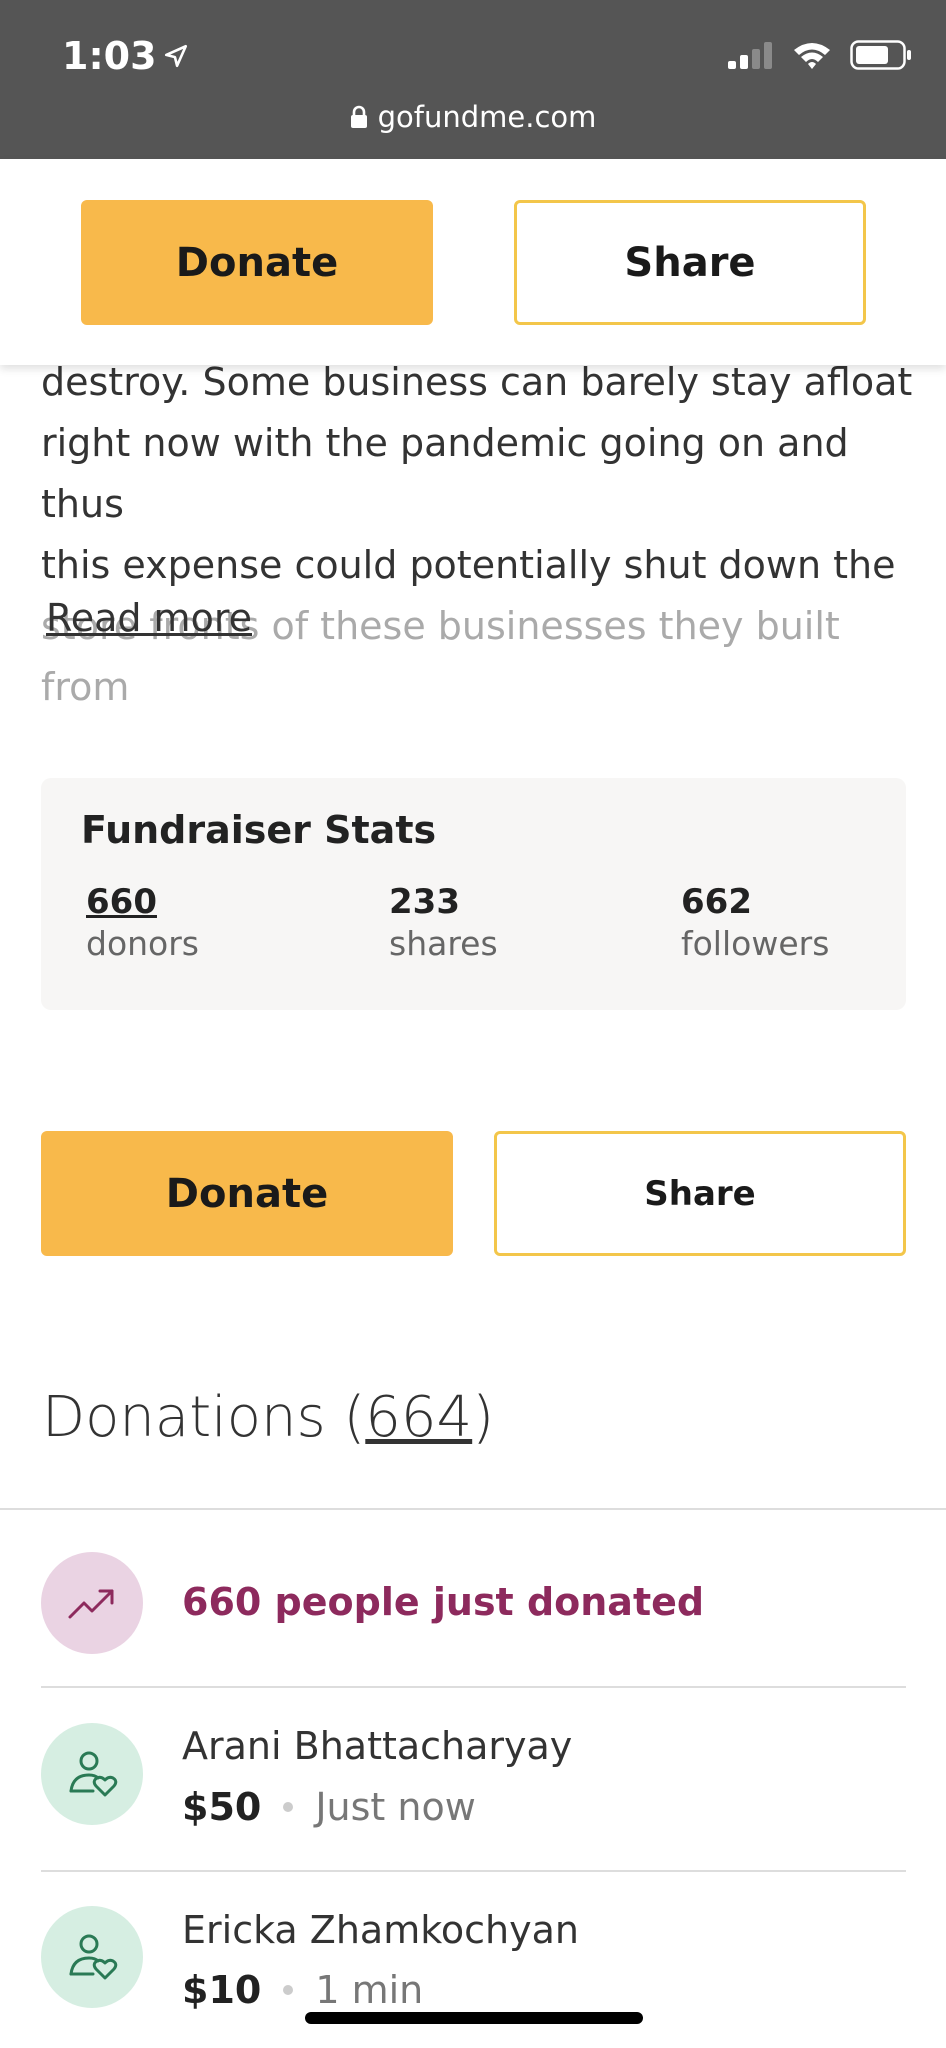 This screenshot has height=2048, width=946. I want to click on sticky-action-bar: Donate Share, so click(473, 262).